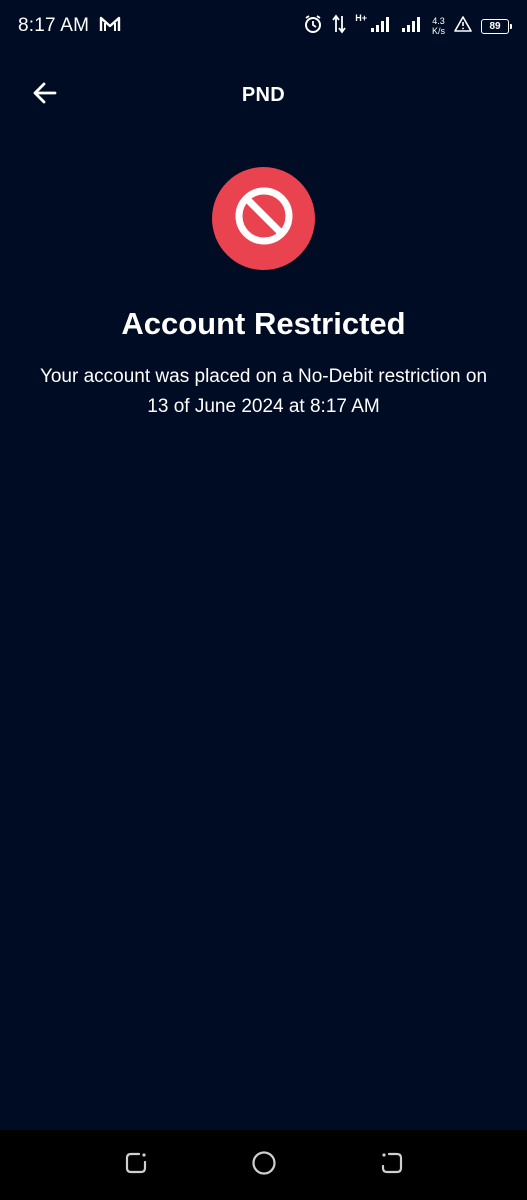  Describe the element at coordinates (313, 26) in the screenshot. I see `alarm-icon` at that location.